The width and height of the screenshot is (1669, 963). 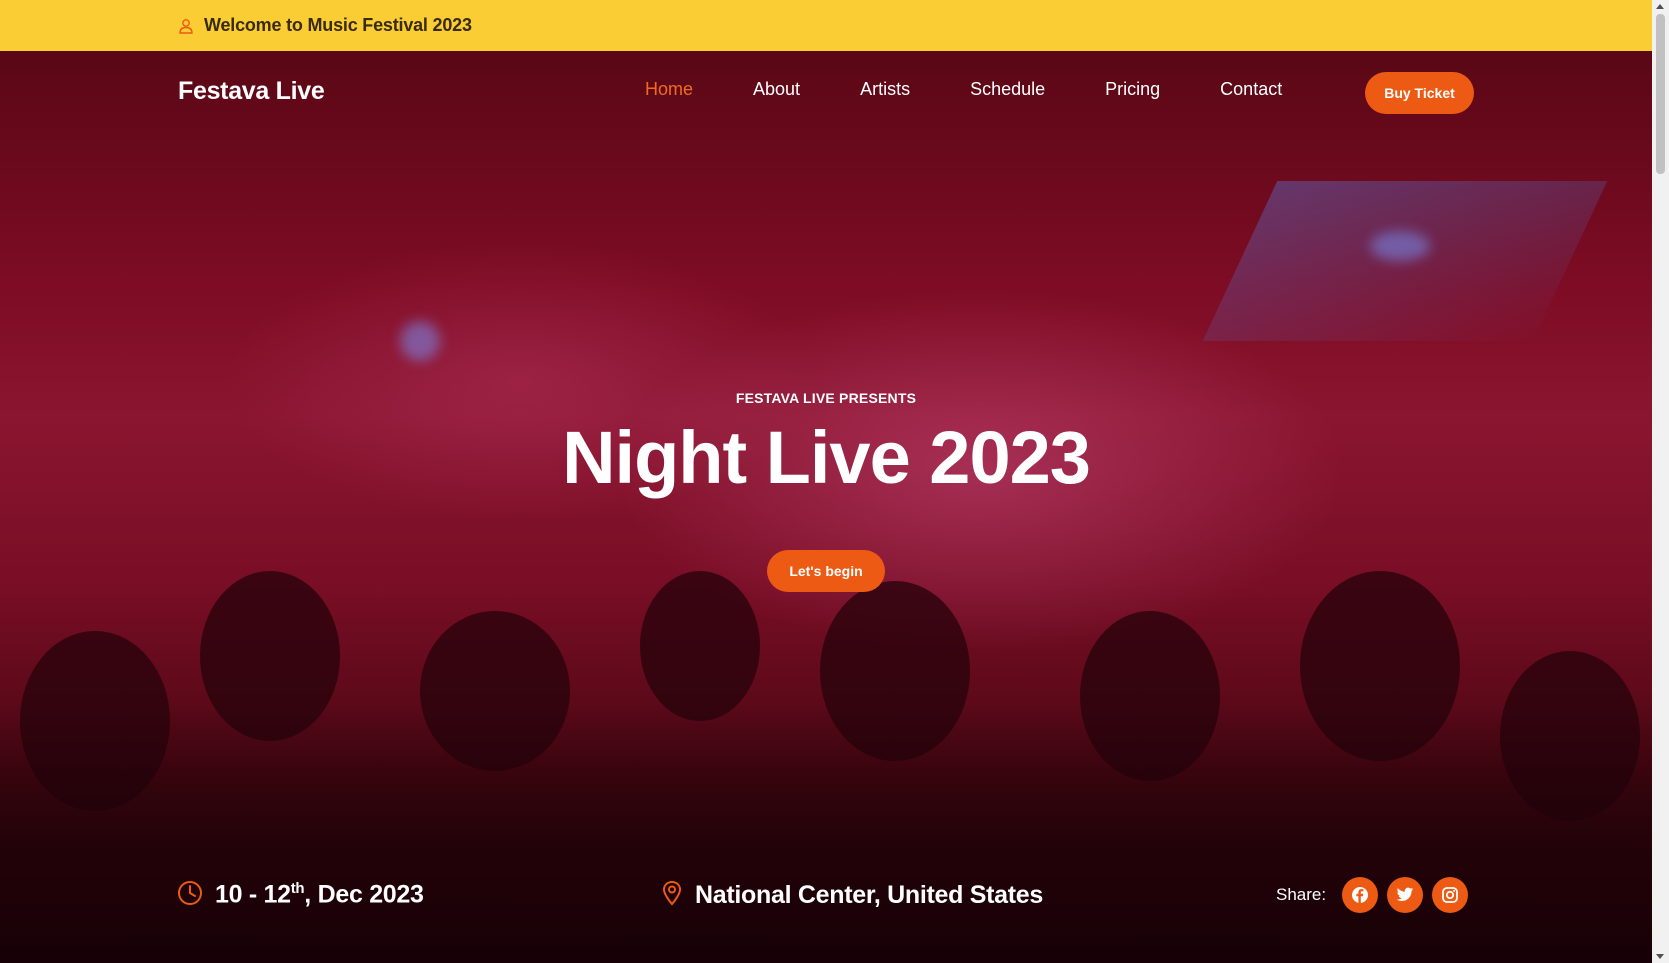 What do you see at coordinates (190, 895) in the screenshot?
I see `clock-icon` at bounding box center [190, 895].